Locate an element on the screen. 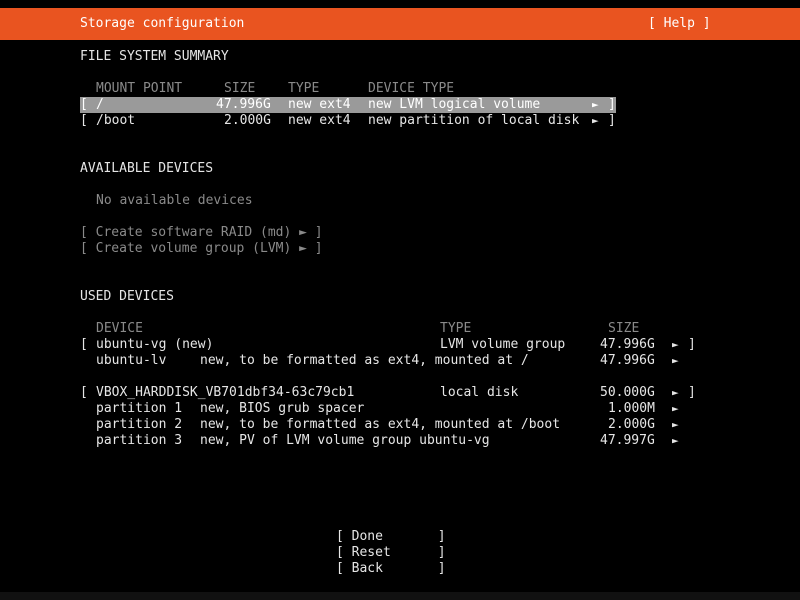  fs-size: 2.000G is located at coordinates (247, 120).